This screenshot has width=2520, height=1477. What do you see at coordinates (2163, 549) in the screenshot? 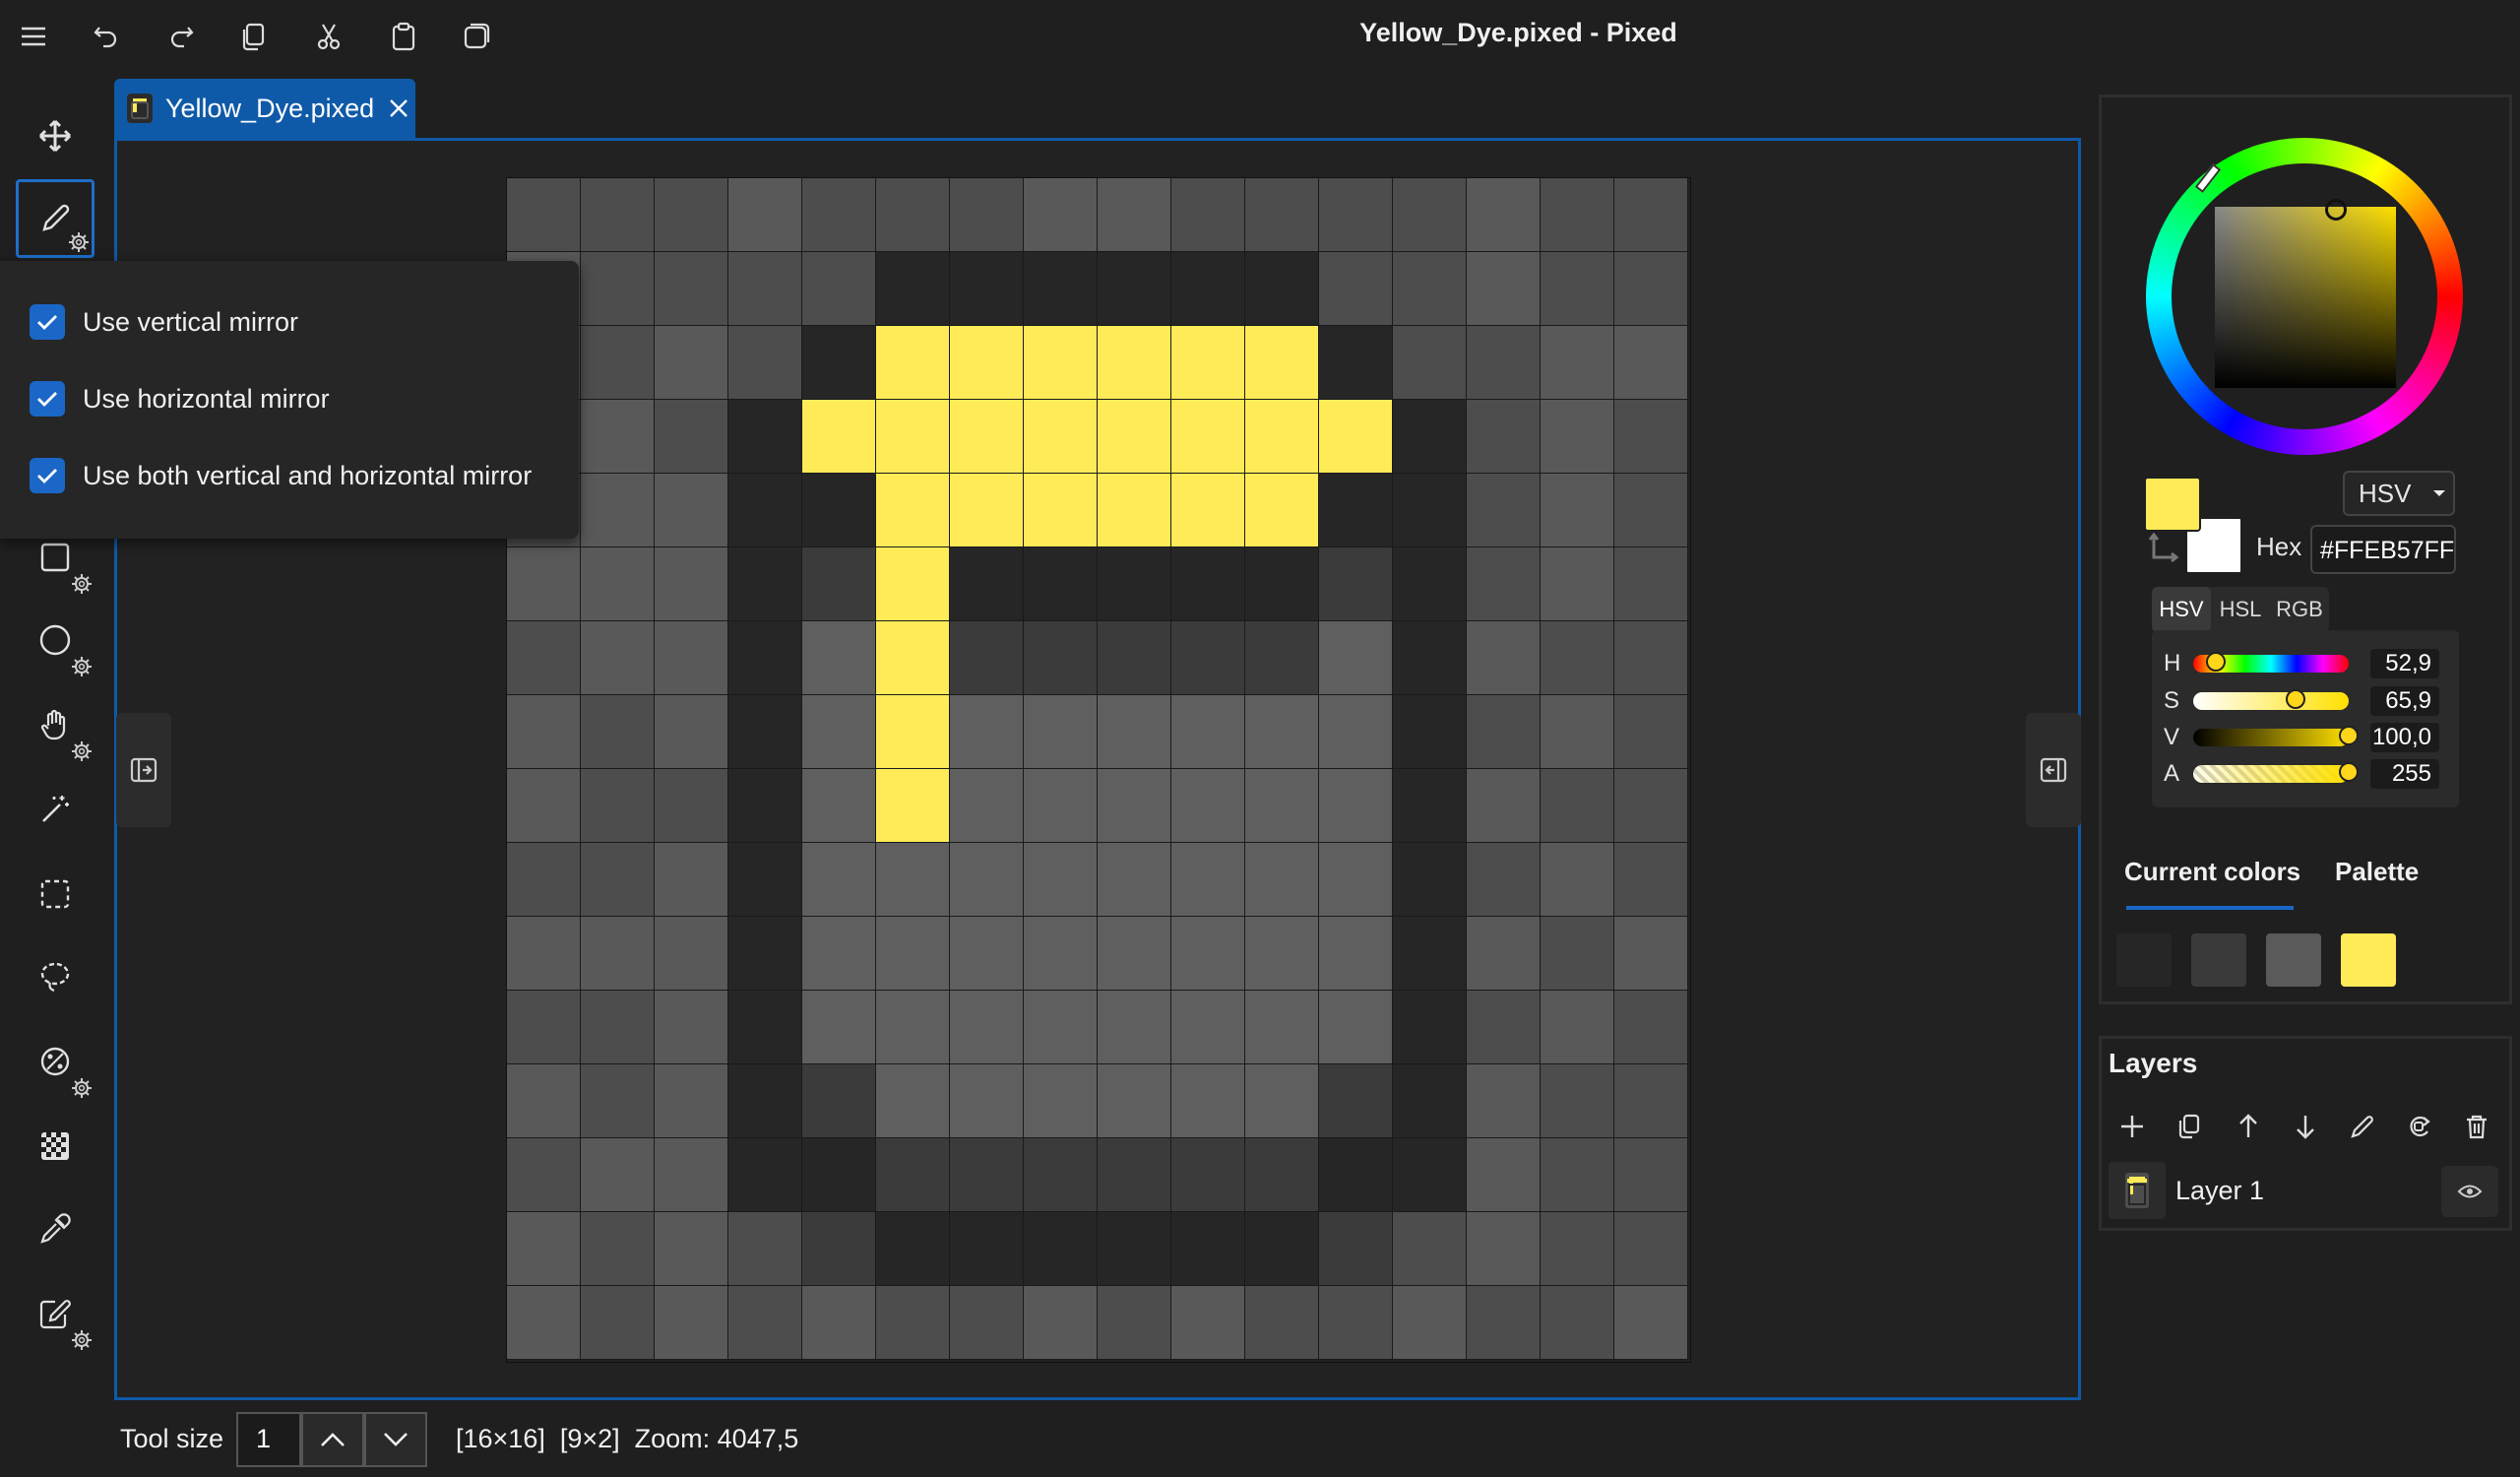
I see `swap-colors-icon` at bounding box center [2163, 549].